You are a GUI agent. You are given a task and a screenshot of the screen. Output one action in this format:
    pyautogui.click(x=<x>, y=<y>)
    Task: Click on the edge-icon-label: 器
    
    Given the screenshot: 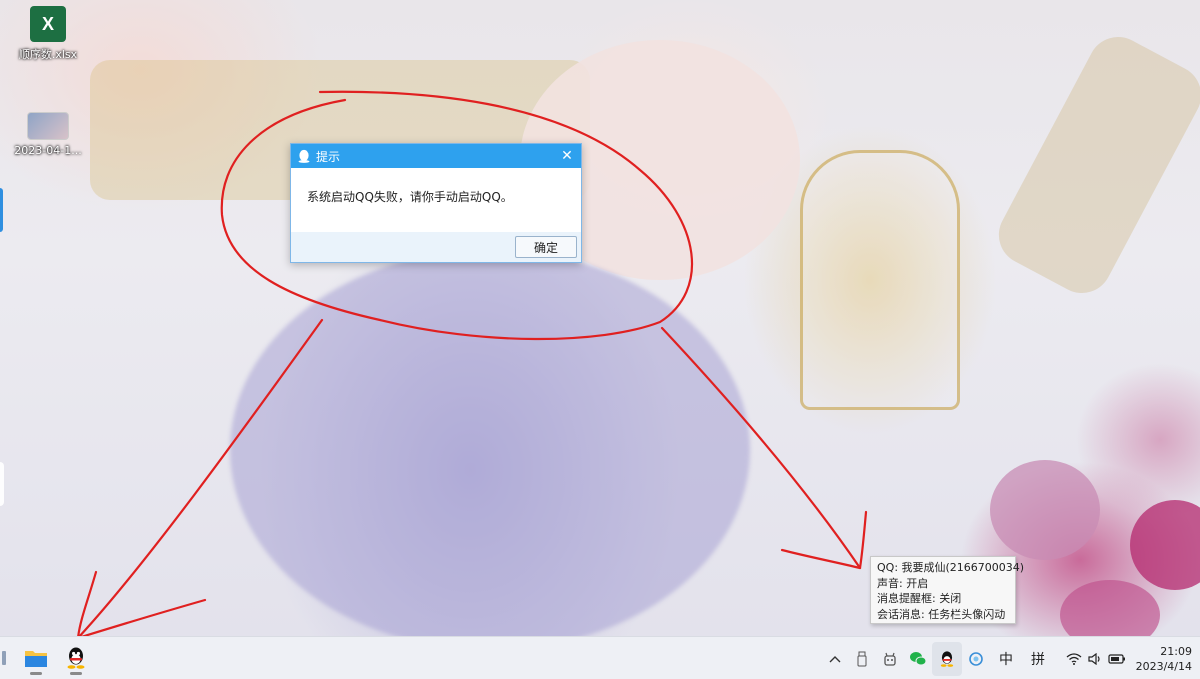 What is the action you would take?
    pyautogui.click(x=3, y=242)
    